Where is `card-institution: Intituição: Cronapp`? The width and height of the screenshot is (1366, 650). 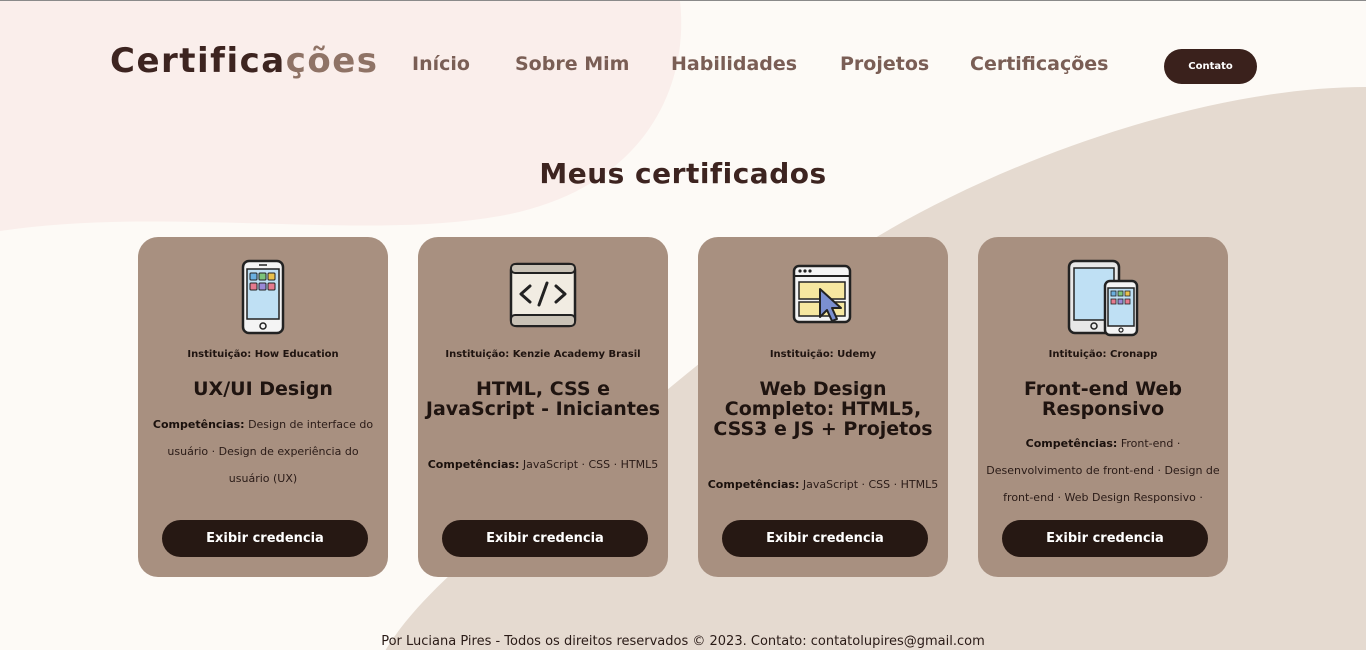
card-institution: Intituição: Cronapp is located at coordinates (1103, 354).